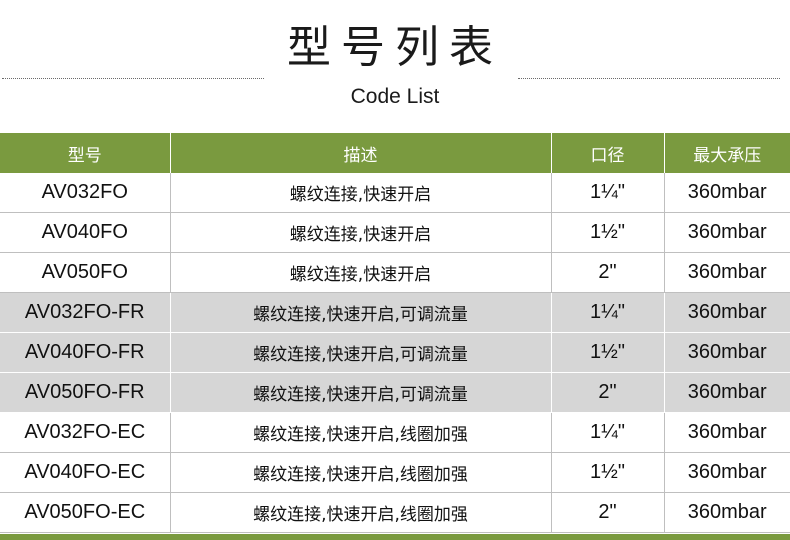 Image resolution: width=790 pixels, height=540 pixels. What do you see at coordinates (395, 537) in the screenshot?
I see `bottom-accent-bar` at bounding box center [395, 537].